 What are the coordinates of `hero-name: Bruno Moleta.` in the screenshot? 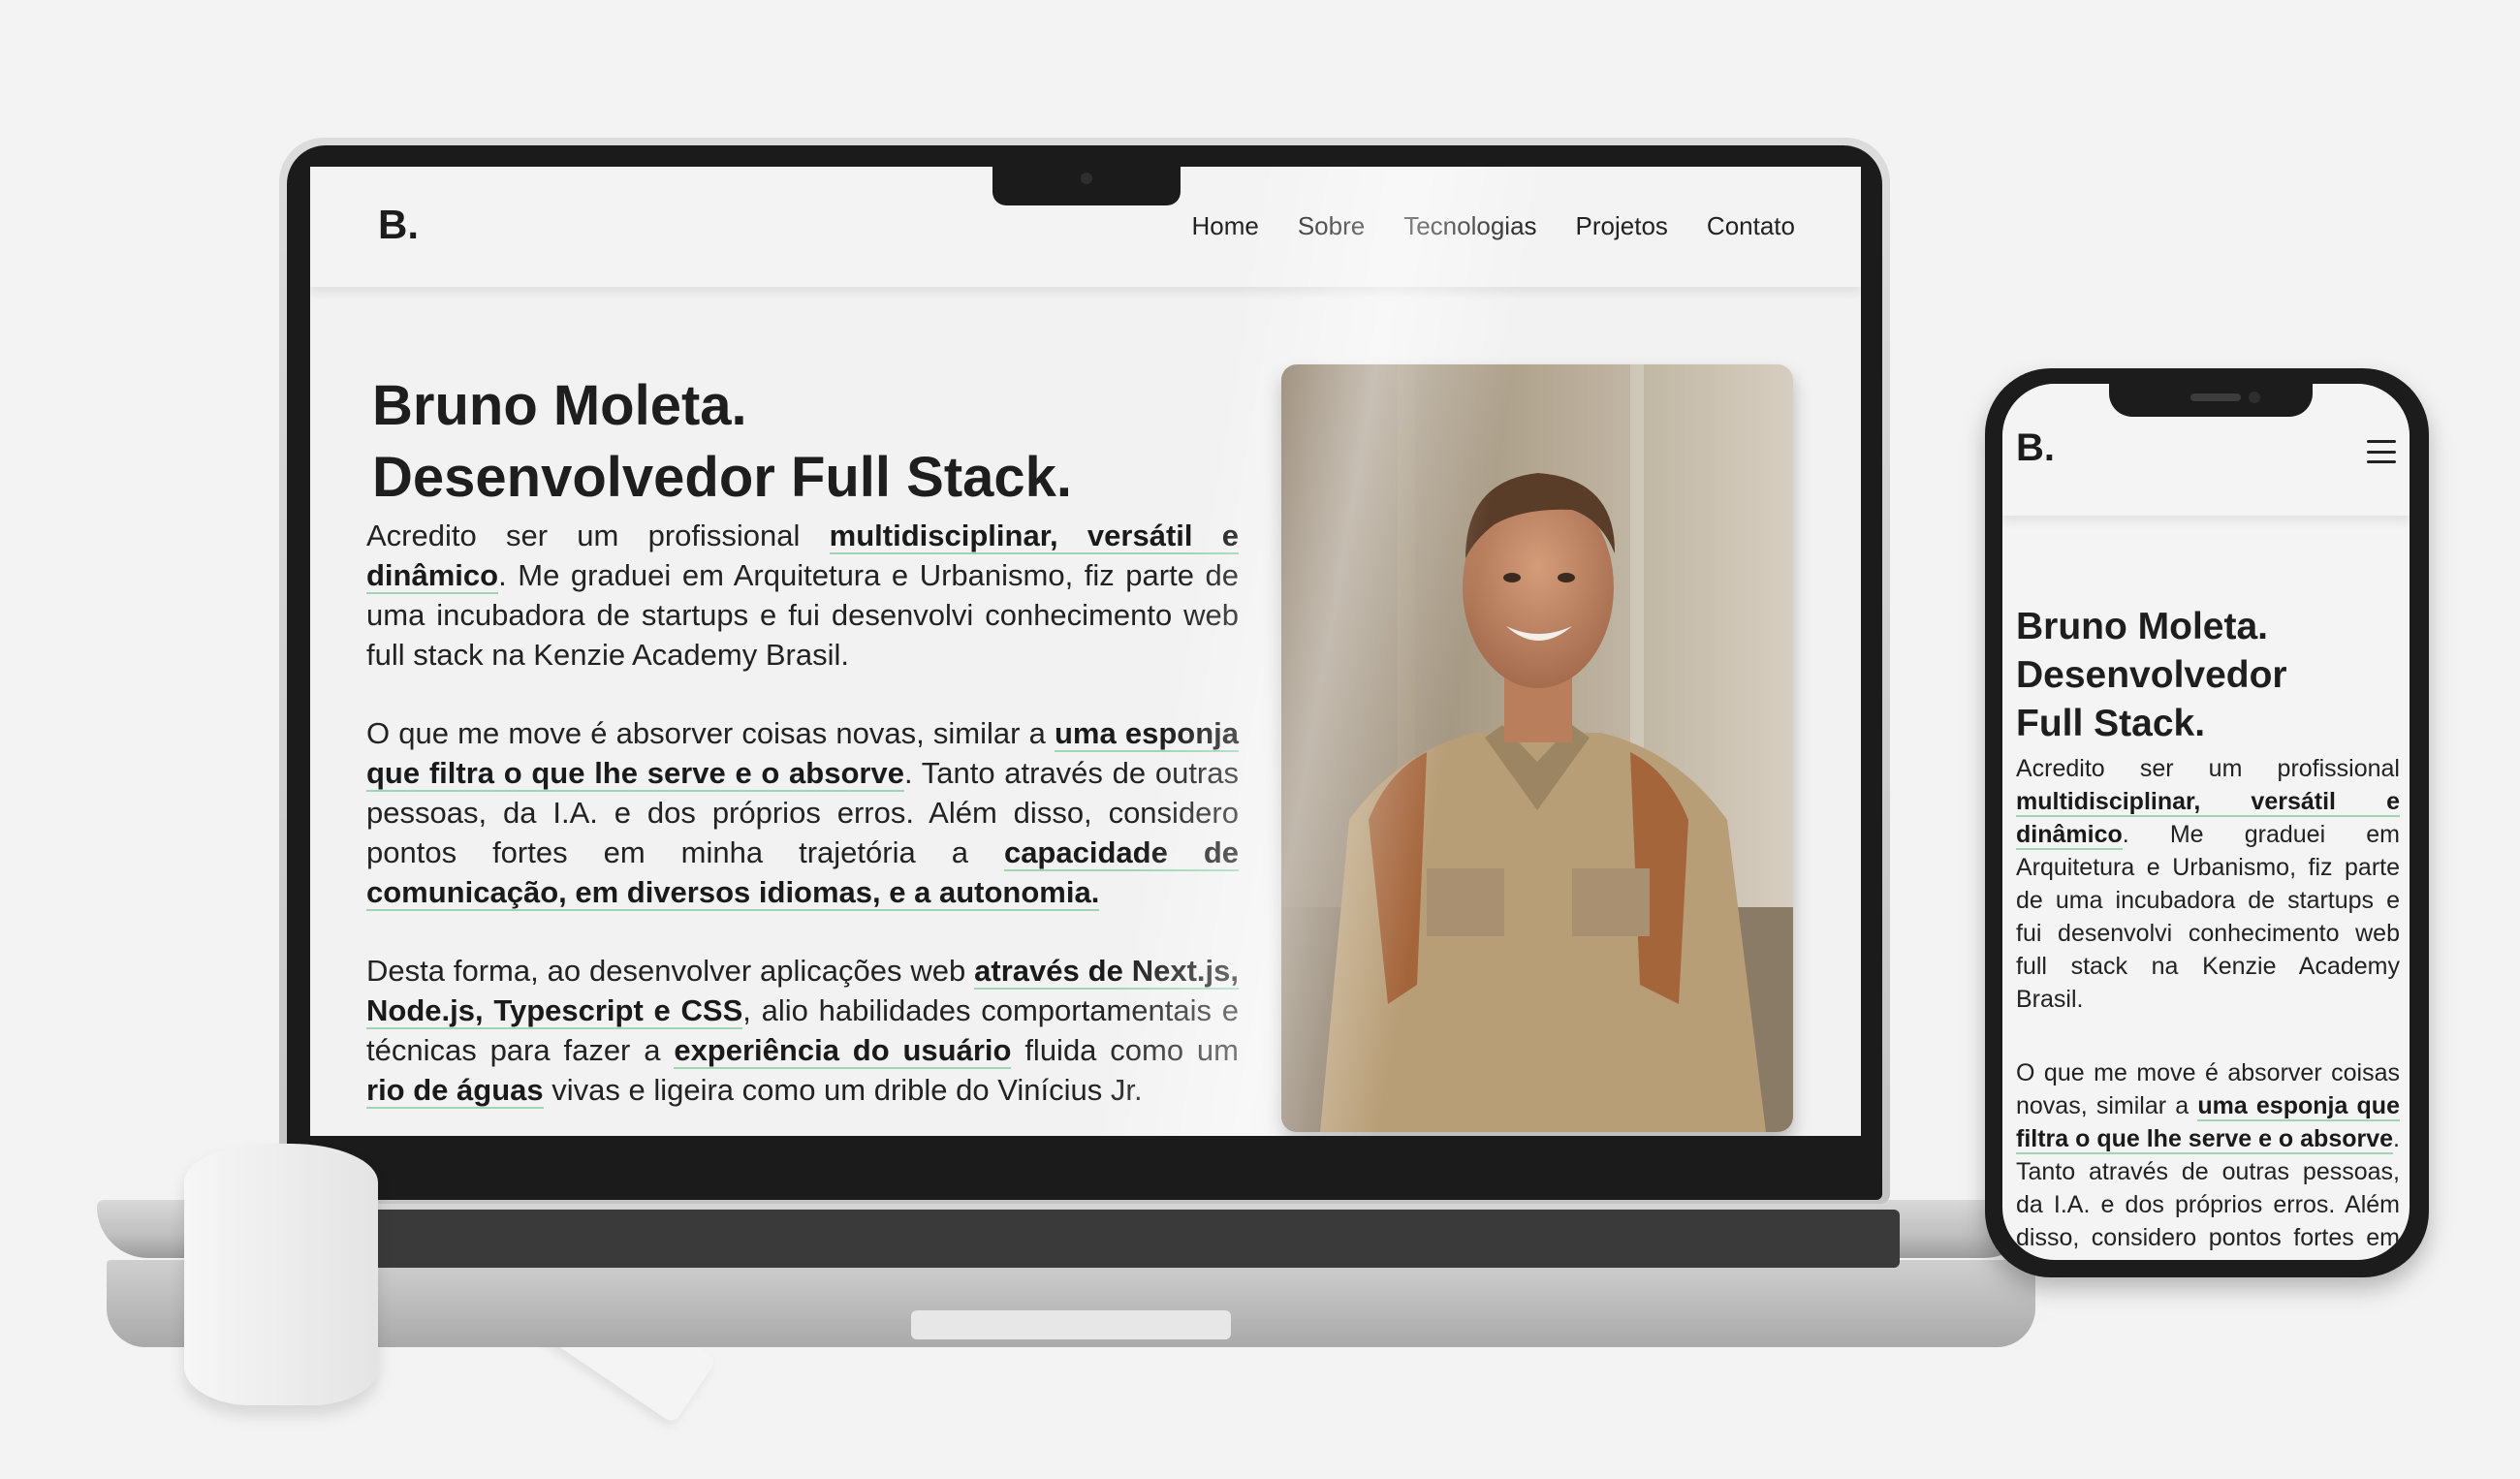 It's located at (559, 405).